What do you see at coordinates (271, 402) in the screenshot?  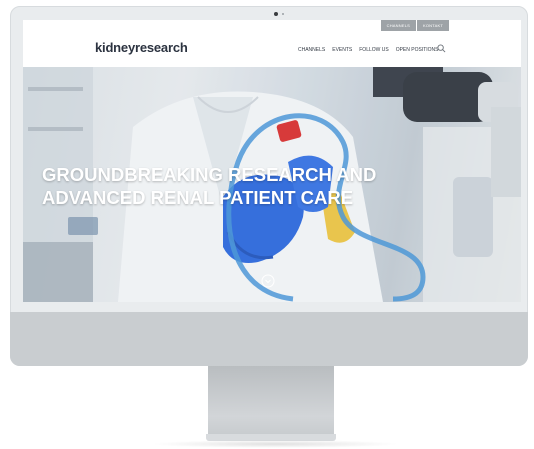 I see `monitor-stand` at bounding box center [271, 402].